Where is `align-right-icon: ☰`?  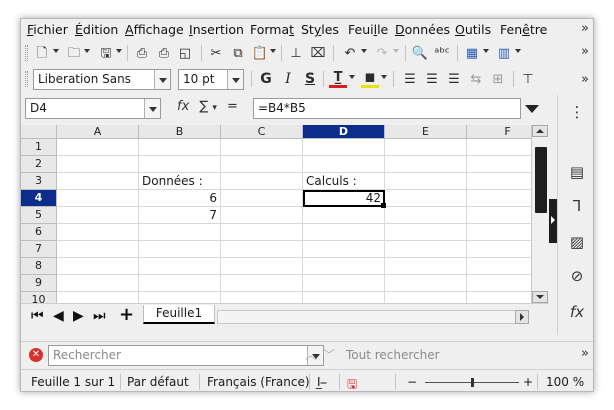
align-right-icon: ☰ is located at coordinates (454, 79).